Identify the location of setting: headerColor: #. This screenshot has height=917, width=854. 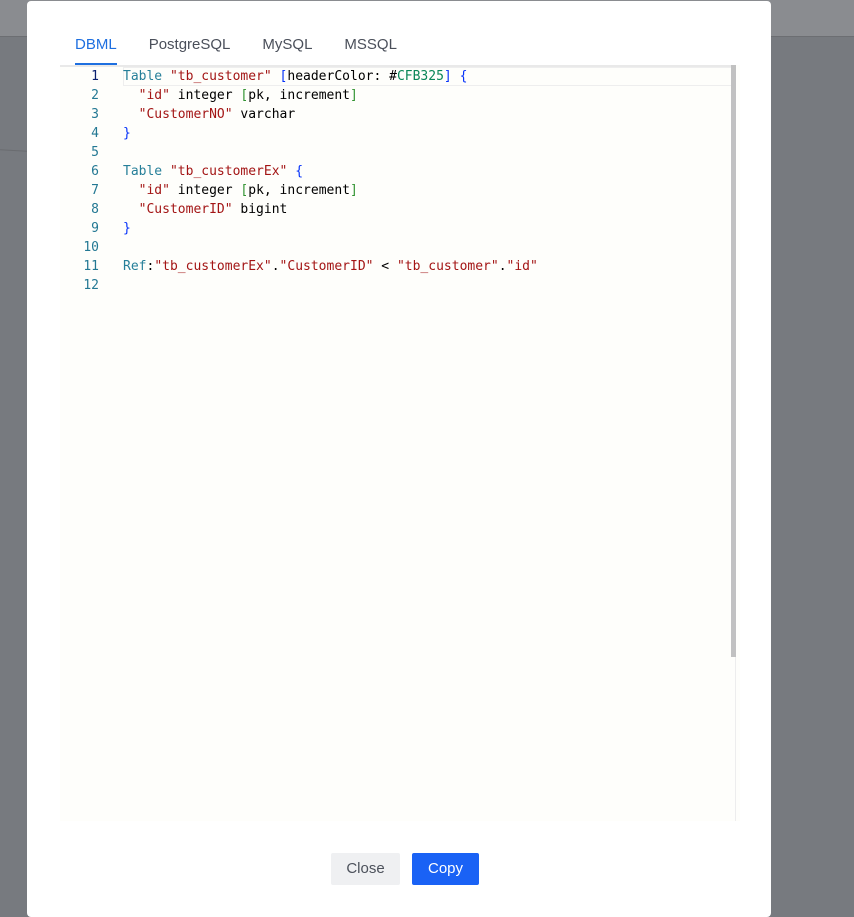
(342, 76).